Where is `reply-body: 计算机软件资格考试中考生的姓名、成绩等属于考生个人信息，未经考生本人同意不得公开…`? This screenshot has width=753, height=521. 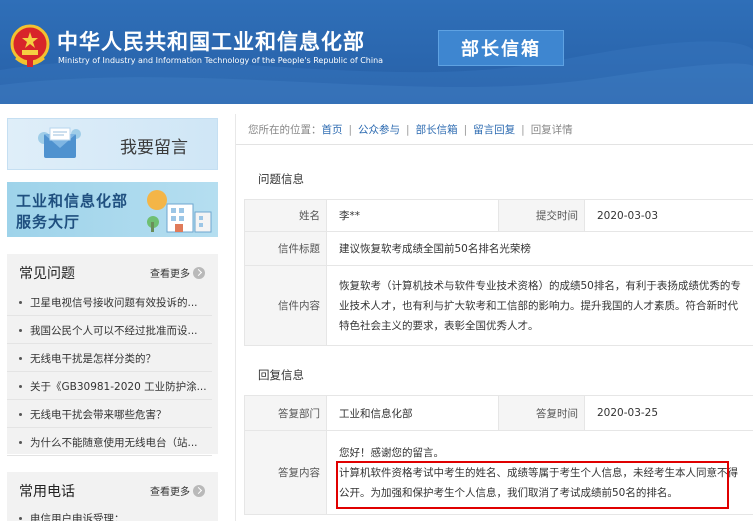 reply-body: 计算机软件资格考试中考生的姓名、成绩等属于考生个人信息，未经考生本人同意不得公开… is located at coordinates (538, 482).